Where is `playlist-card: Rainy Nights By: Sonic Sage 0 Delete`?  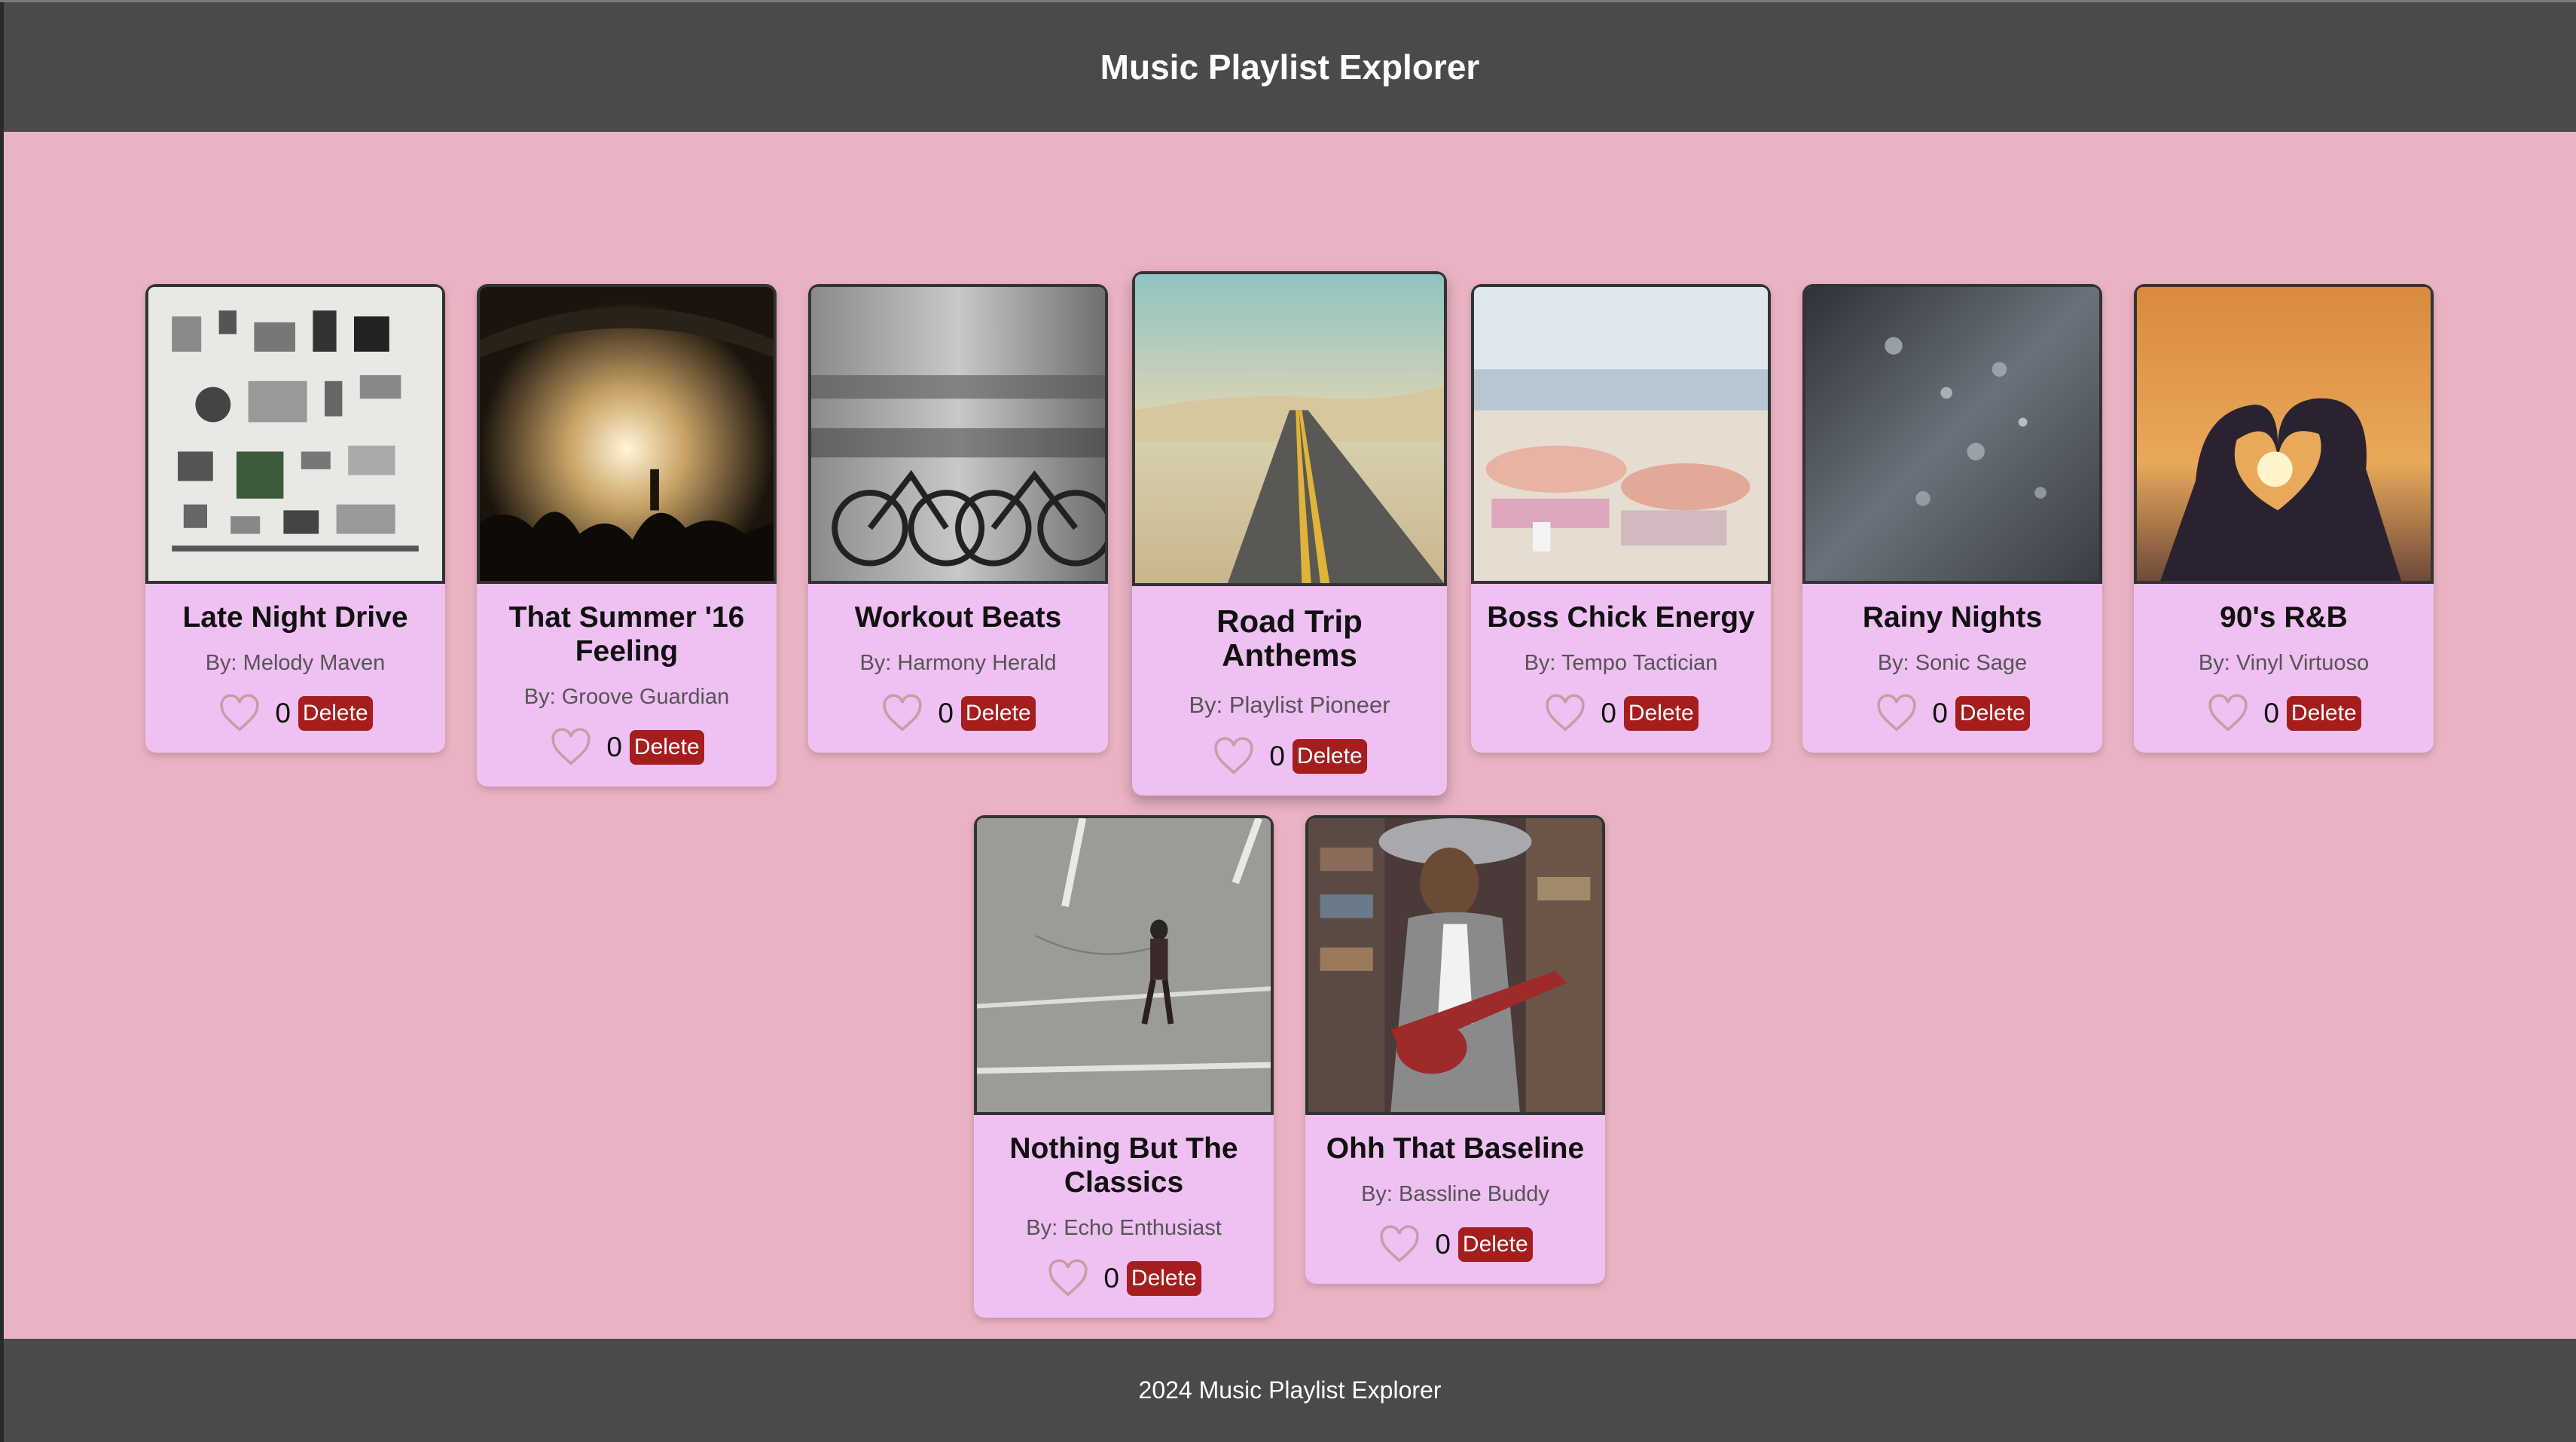 playlist-card: Rainy Nights By: Sonic Sage 0 Delete is located at coordinates (1952, 518).